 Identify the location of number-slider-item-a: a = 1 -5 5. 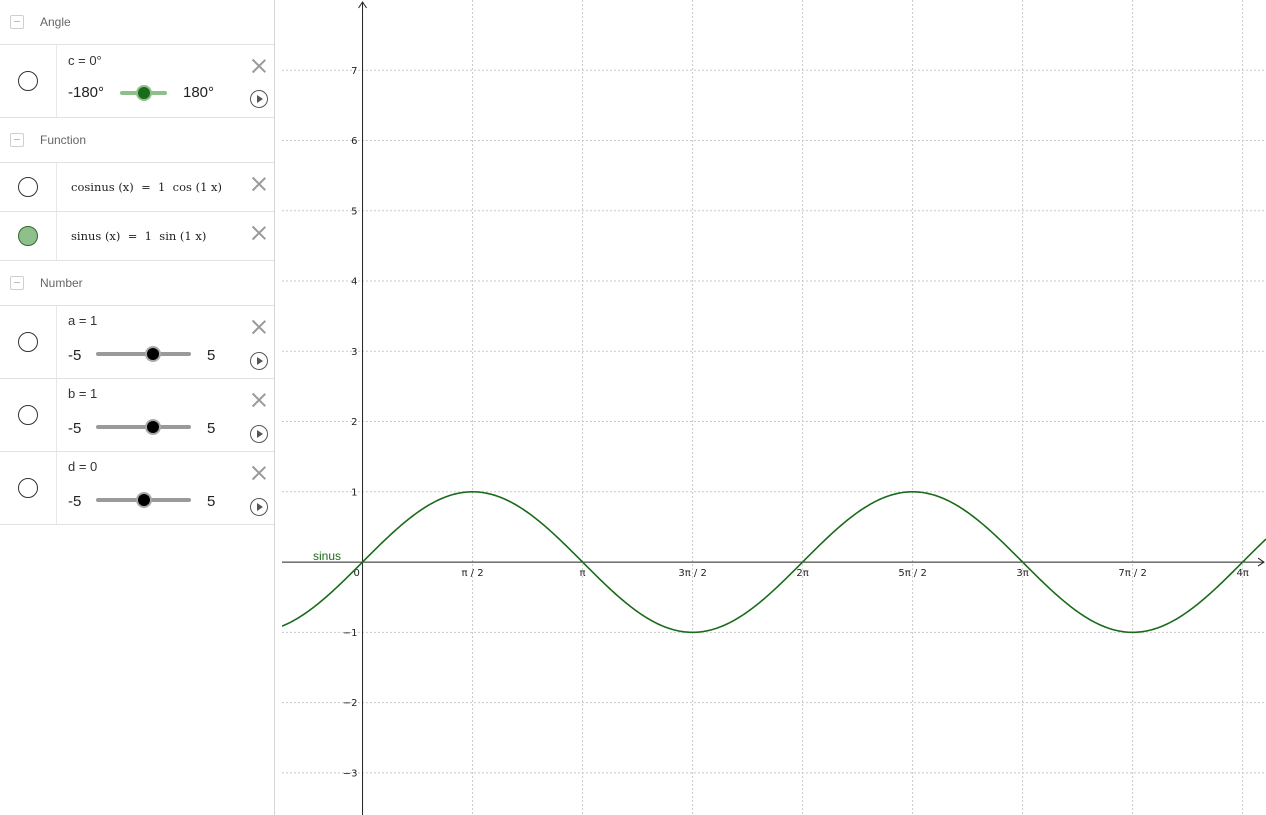
(137, 342).